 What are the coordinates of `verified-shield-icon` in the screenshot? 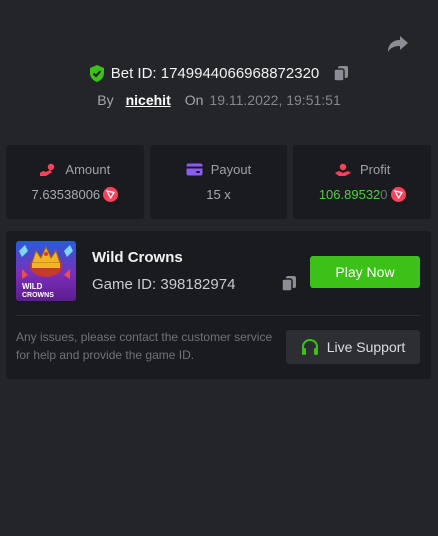 It's located at (96, 73).